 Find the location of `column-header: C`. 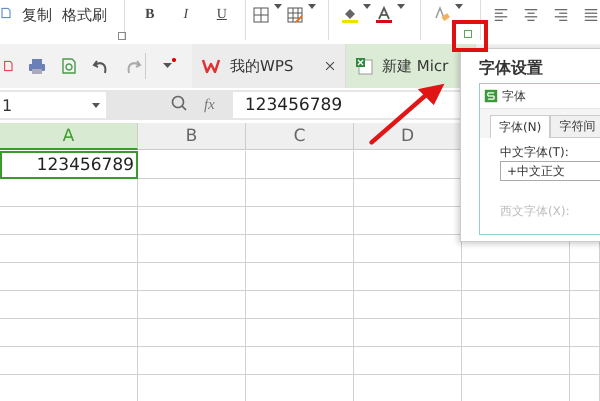

column-header: C is located at coordinates (300, 136).